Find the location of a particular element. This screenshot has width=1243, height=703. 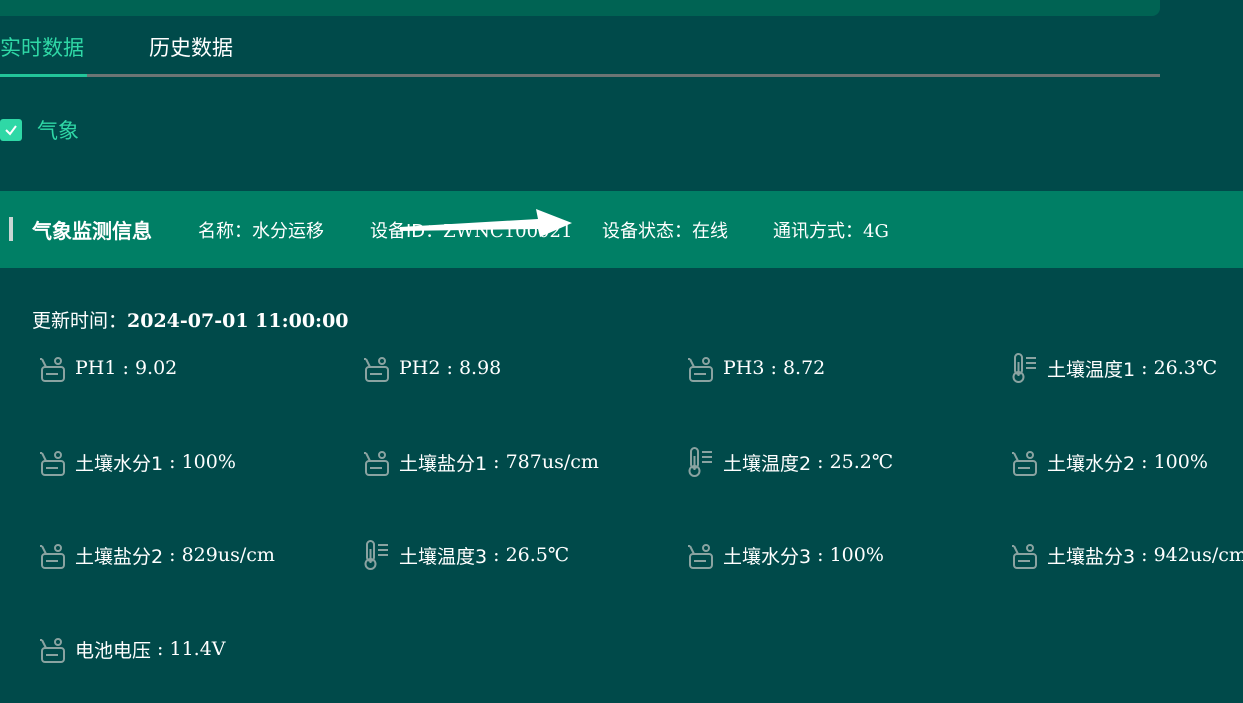

metric-item: 土壤盐分2 : 829us/cm is located at coordinates (155, 555).